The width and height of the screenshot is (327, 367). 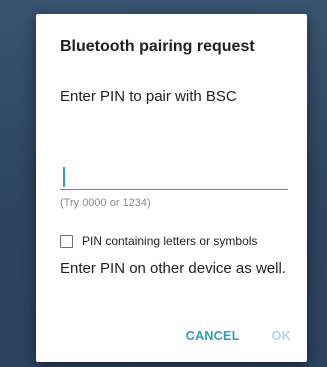 I want to click on alphanumeric-pin-checkbox, so click(x=66, y=241).